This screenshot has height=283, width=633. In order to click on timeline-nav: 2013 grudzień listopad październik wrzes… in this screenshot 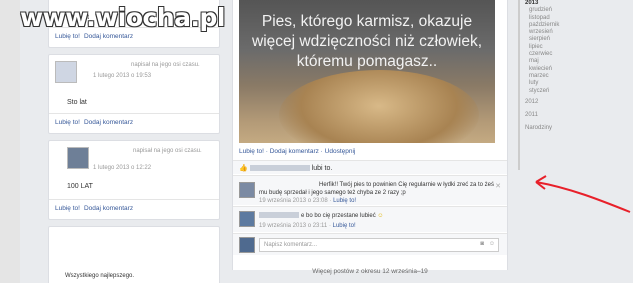, I will do `click(548, 85)`.